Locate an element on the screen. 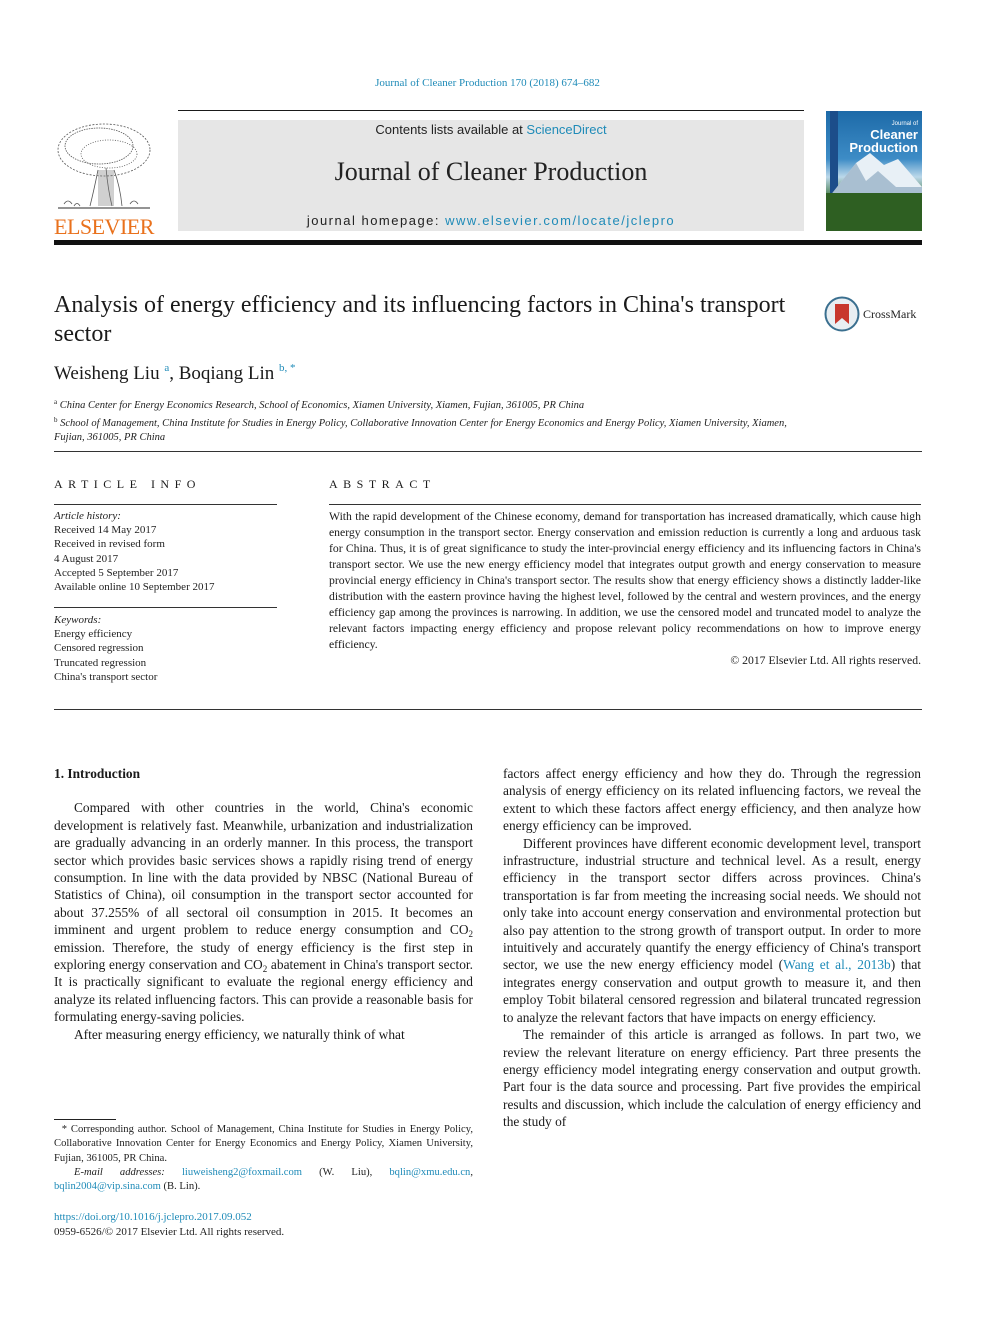  keyword: Truncated regression is located at coordinates (100, 662).